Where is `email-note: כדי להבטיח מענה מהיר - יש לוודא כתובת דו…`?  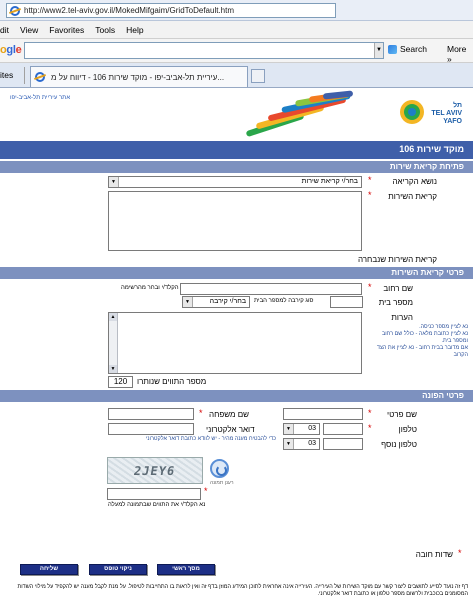 email-note: כדי להבטיח מענה מהיר - יש לוודא כתובת דו… is located at coordinates (210, 439).